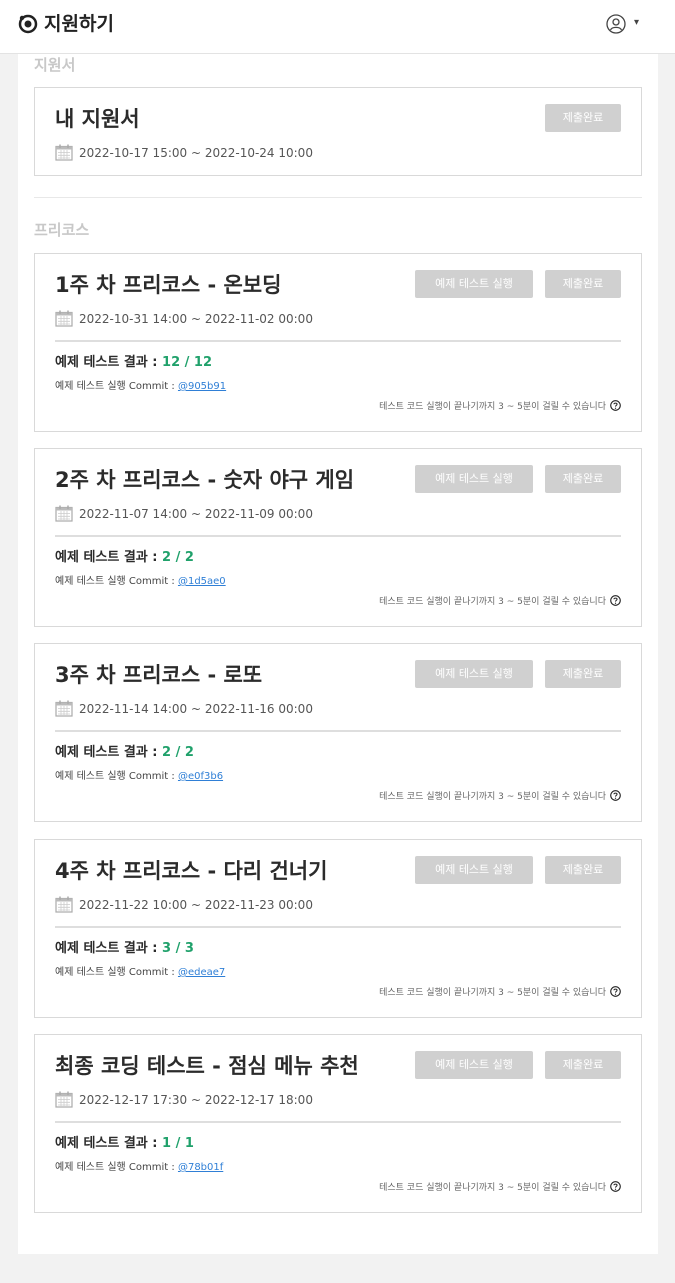 The image size is (675, 1283). Describe the element at coordinates (207, 1066) in the screenshot. I see `mission-title: 최종 코딩 테스트 - 점심 메뉴 추천` at that location.